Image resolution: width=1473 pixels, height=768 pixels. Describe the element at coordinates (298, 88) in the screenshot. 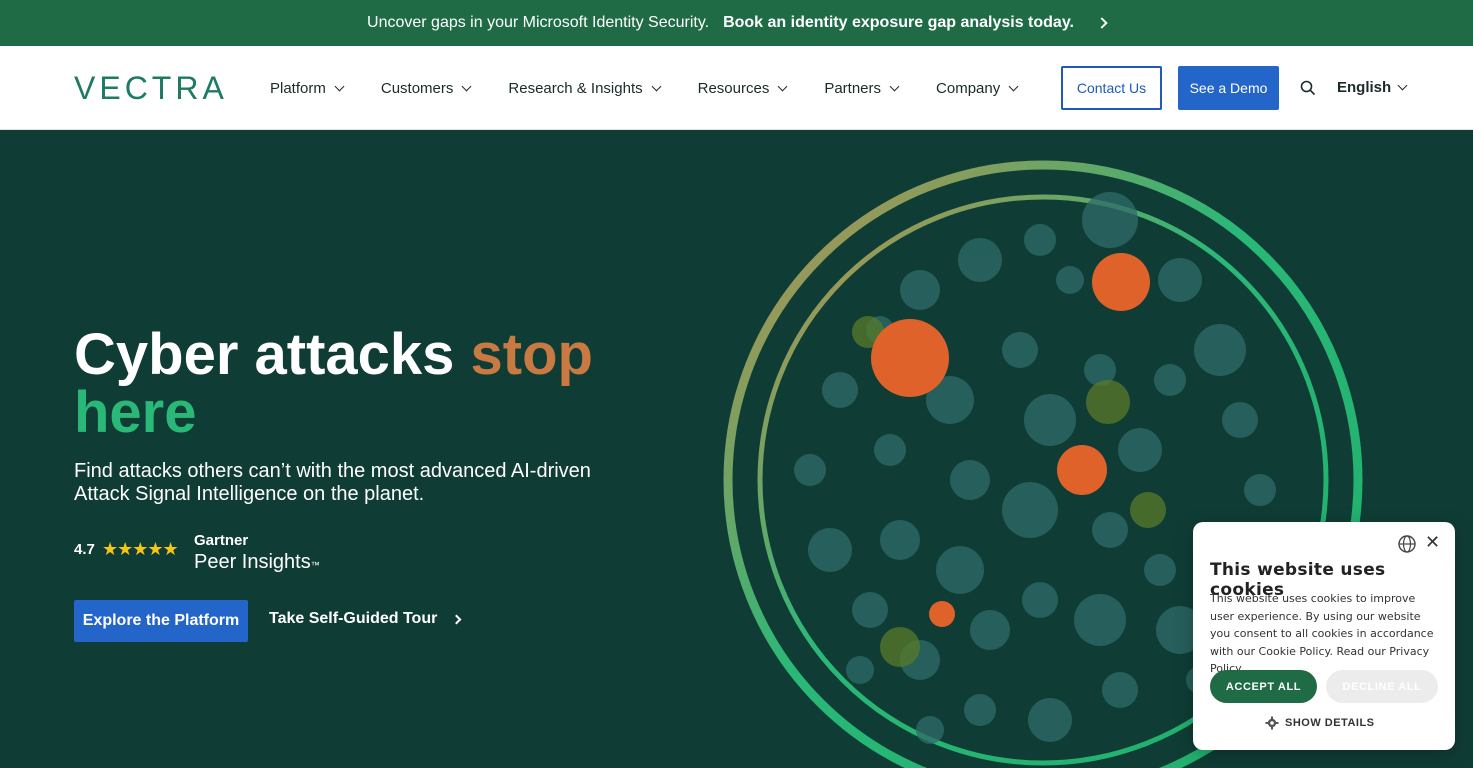

I see `nav-label: Platform` at that location.